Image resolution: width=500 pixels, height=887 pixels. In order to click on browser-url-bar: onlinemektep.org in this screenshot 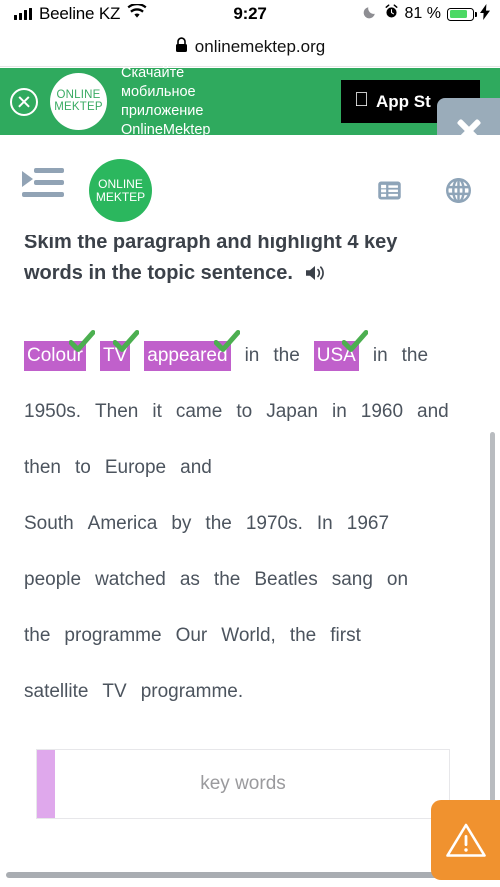, I will do `click(250, 47)`.